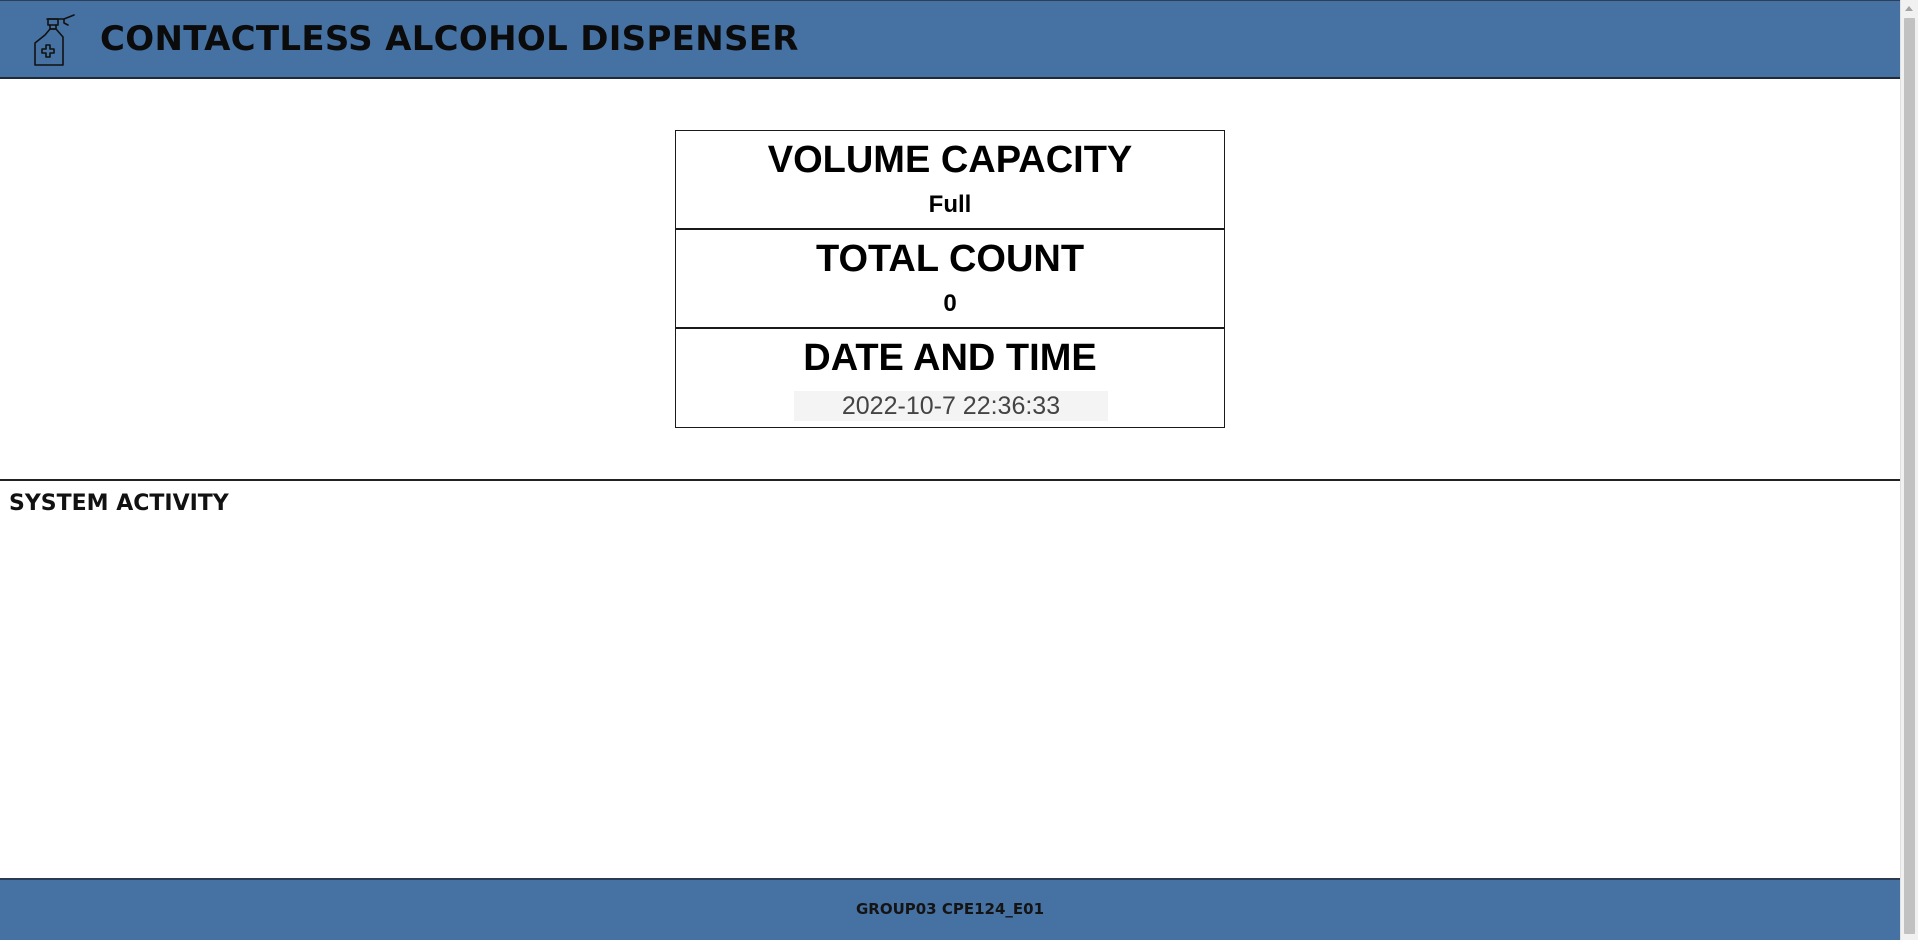 This screenshot has width=1918, height=940. Describe the element at coordinates (950, 160) in the screenshot. I see `volume-capacity-label: VOLUME CAPACITY` at that location.